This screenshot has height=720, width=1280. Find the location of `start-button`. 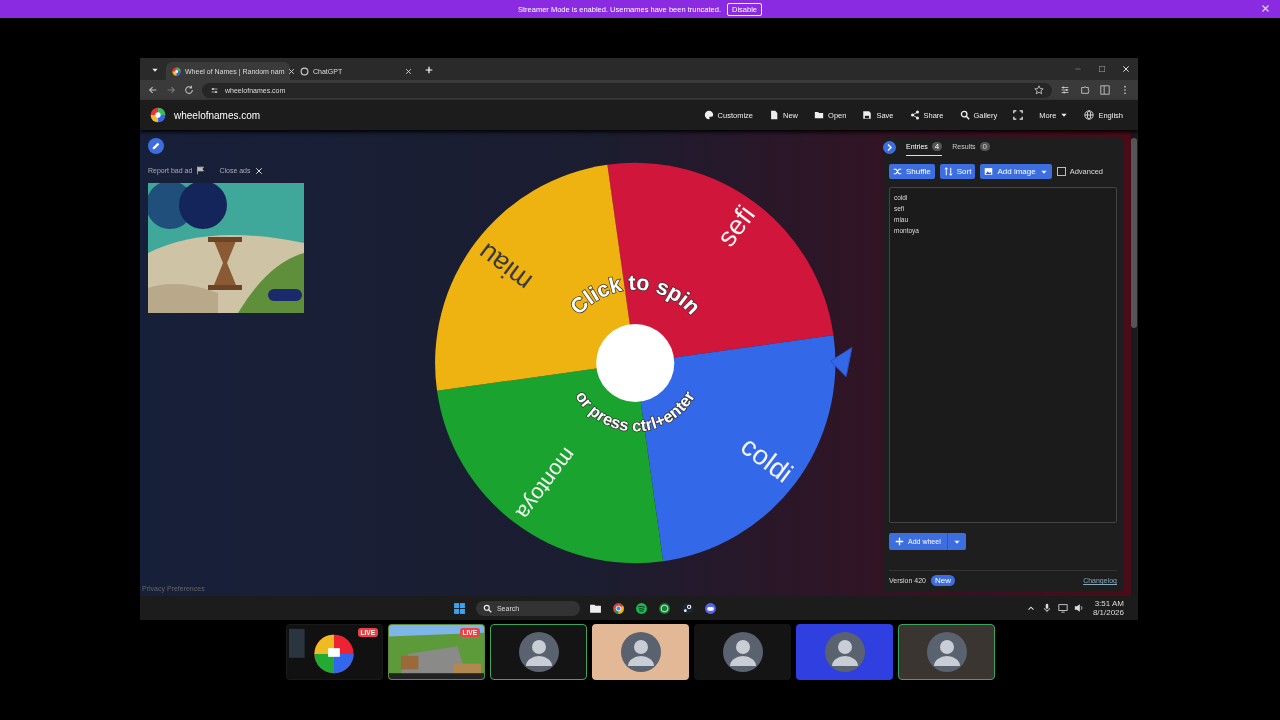

start-button is located at coordinates (459, 608).